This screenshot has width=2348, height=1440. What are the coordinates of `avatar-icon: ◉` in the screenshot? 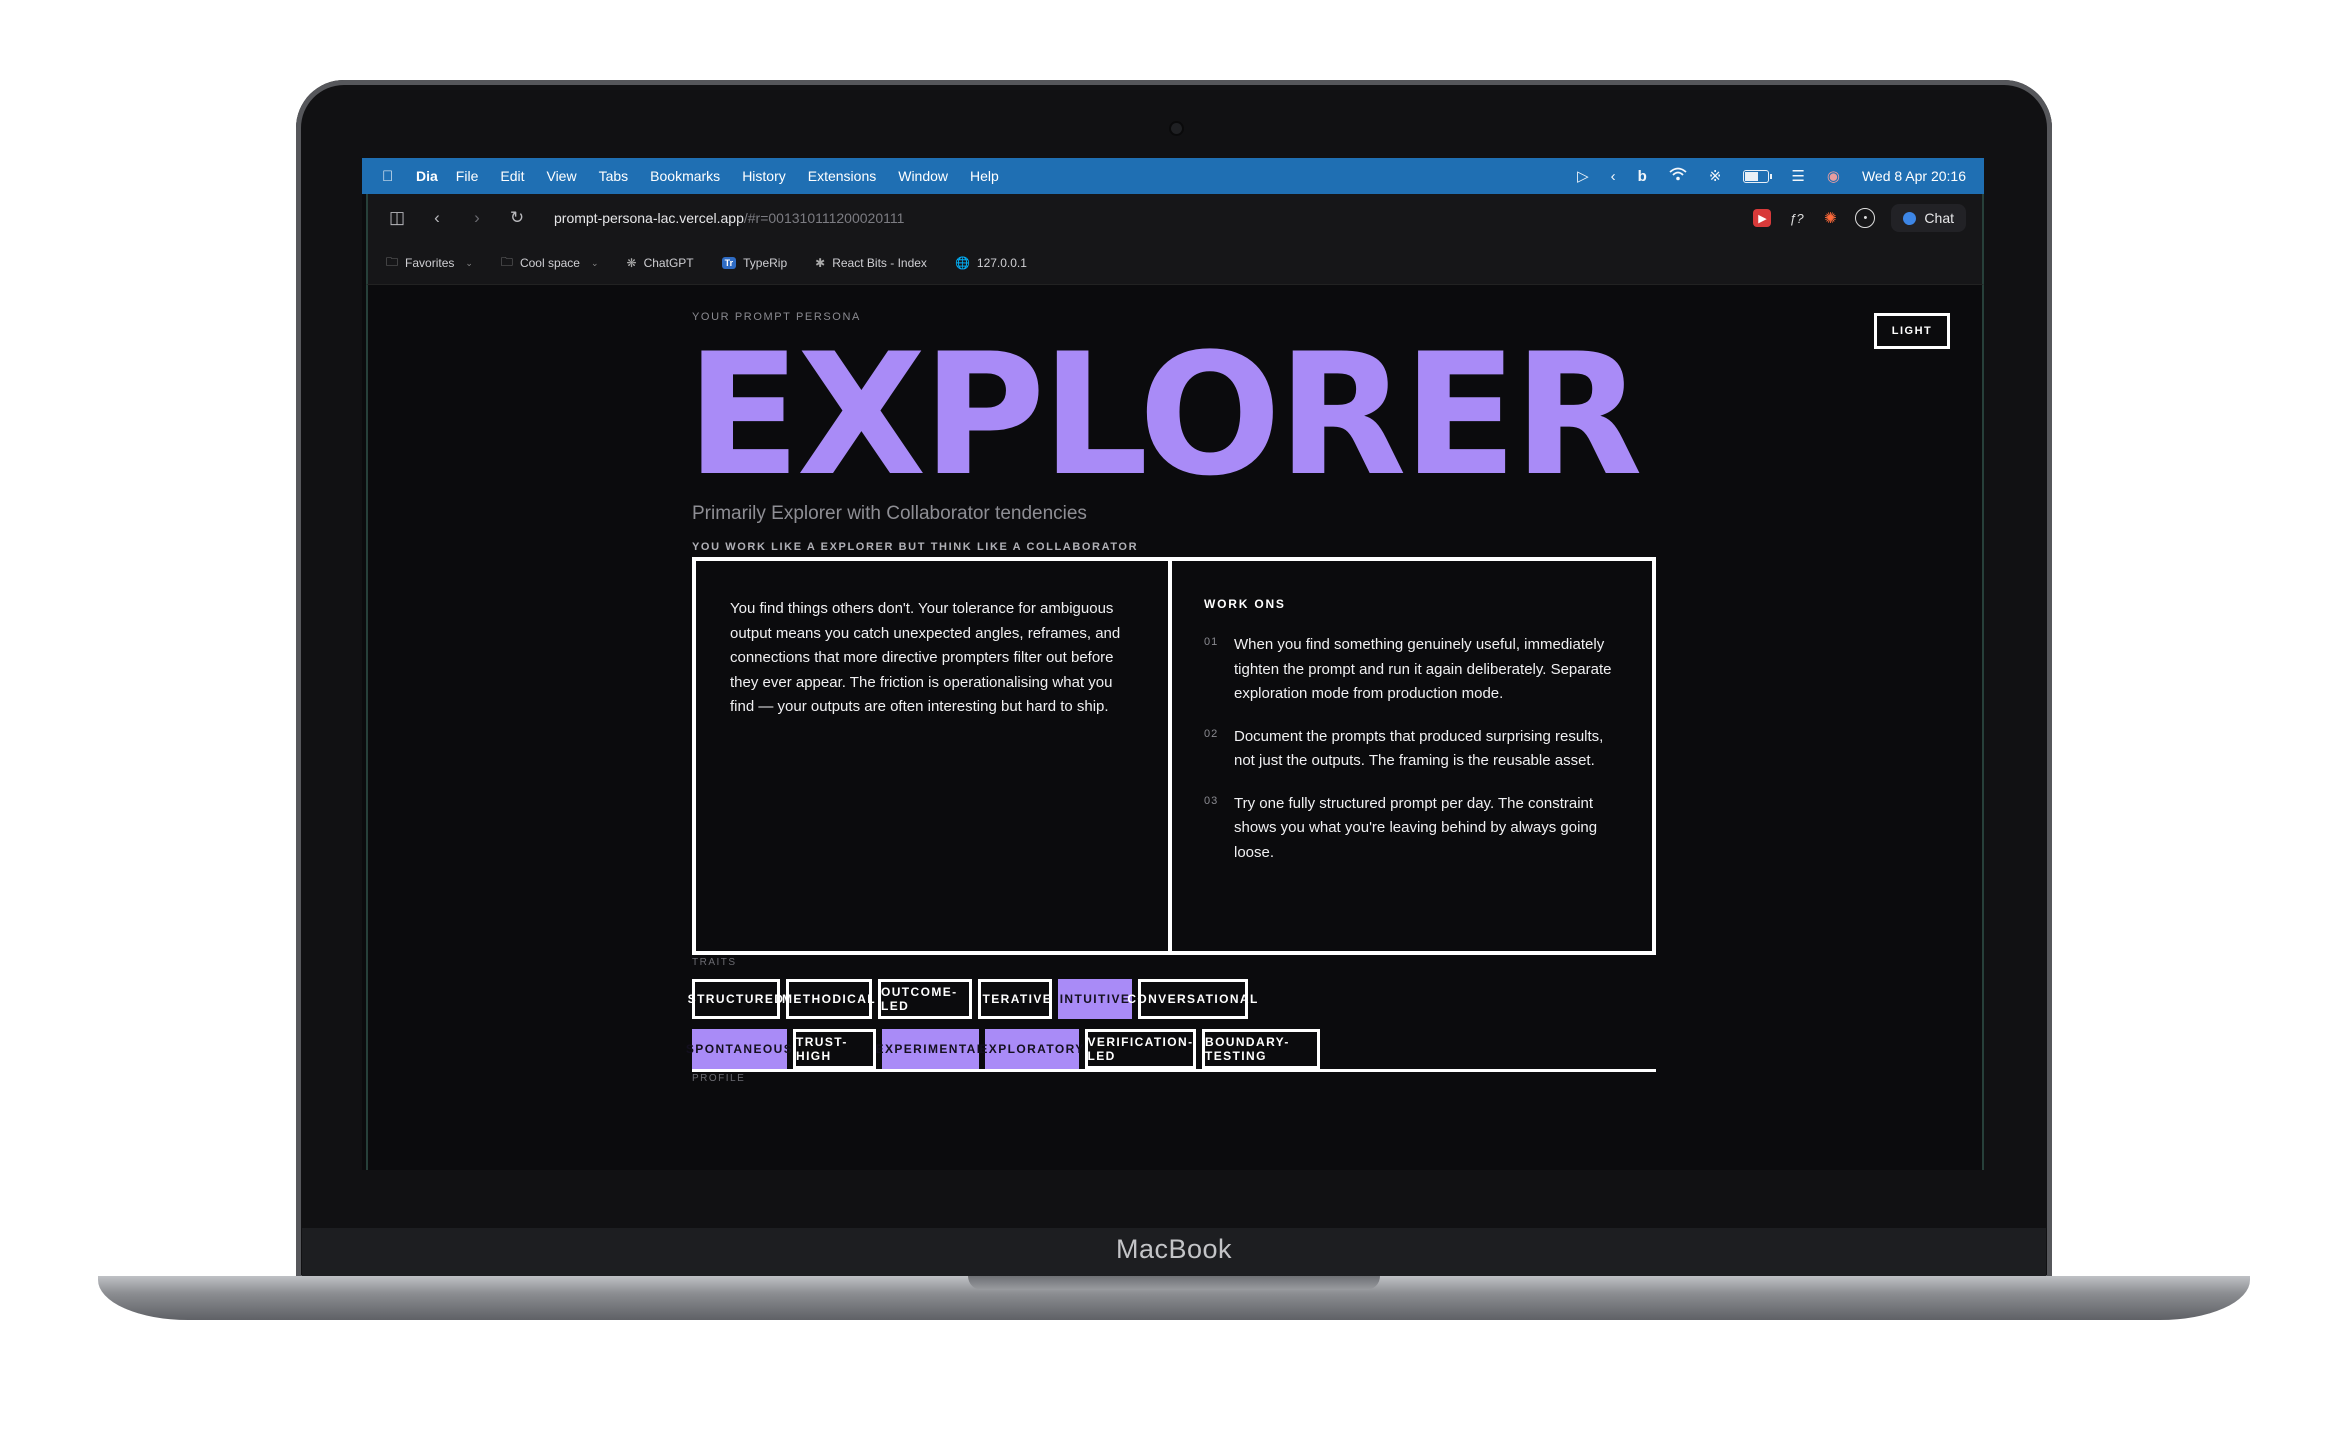 It's located at (1833, 176).